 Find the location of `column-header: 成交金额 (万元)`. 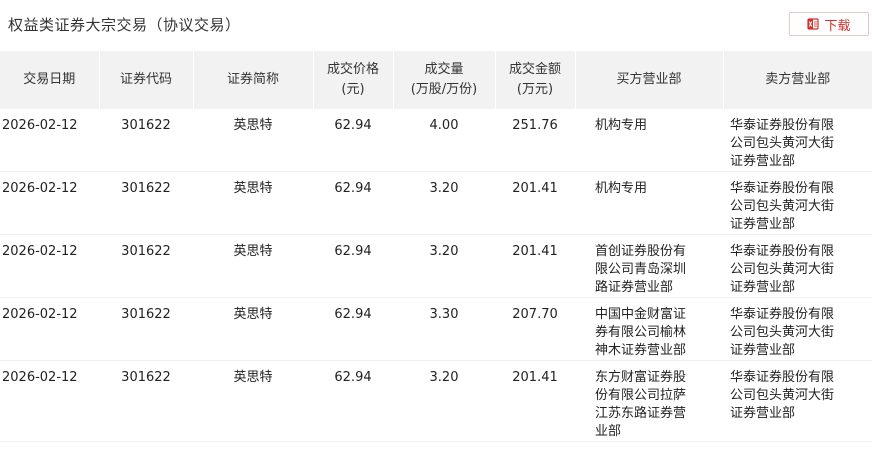

column-header: 成交金额 (万元) is located at coordinates (535, 80).